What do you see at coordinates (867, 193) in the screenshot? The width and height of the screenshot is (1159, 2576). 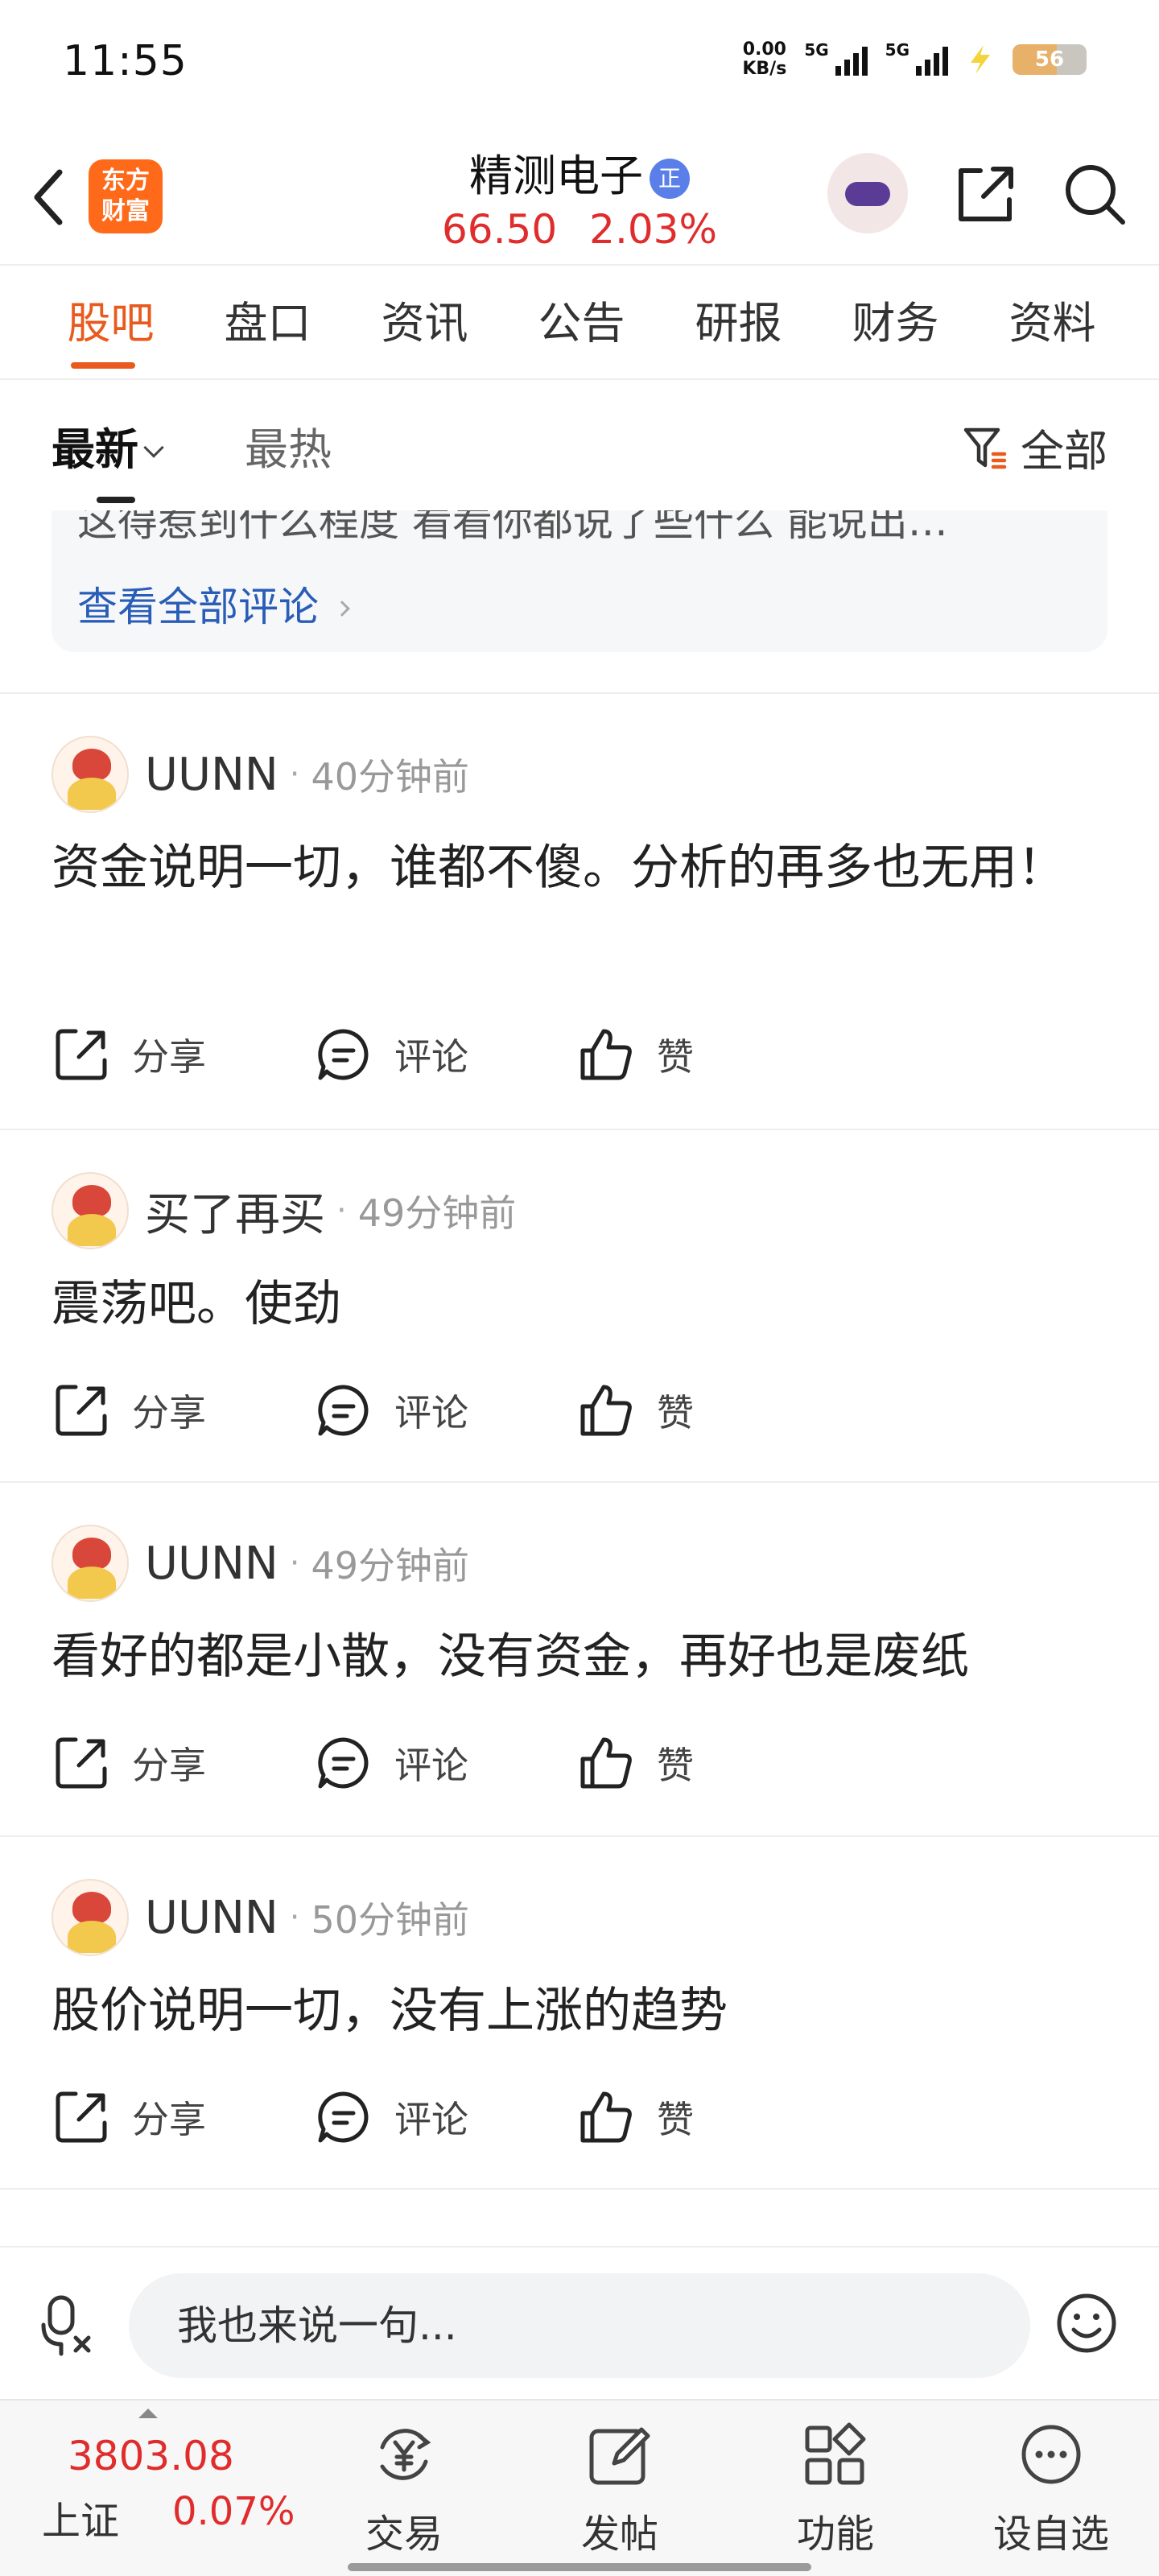 I see `ai-assistant-icon` at bounding box center [867, 193].